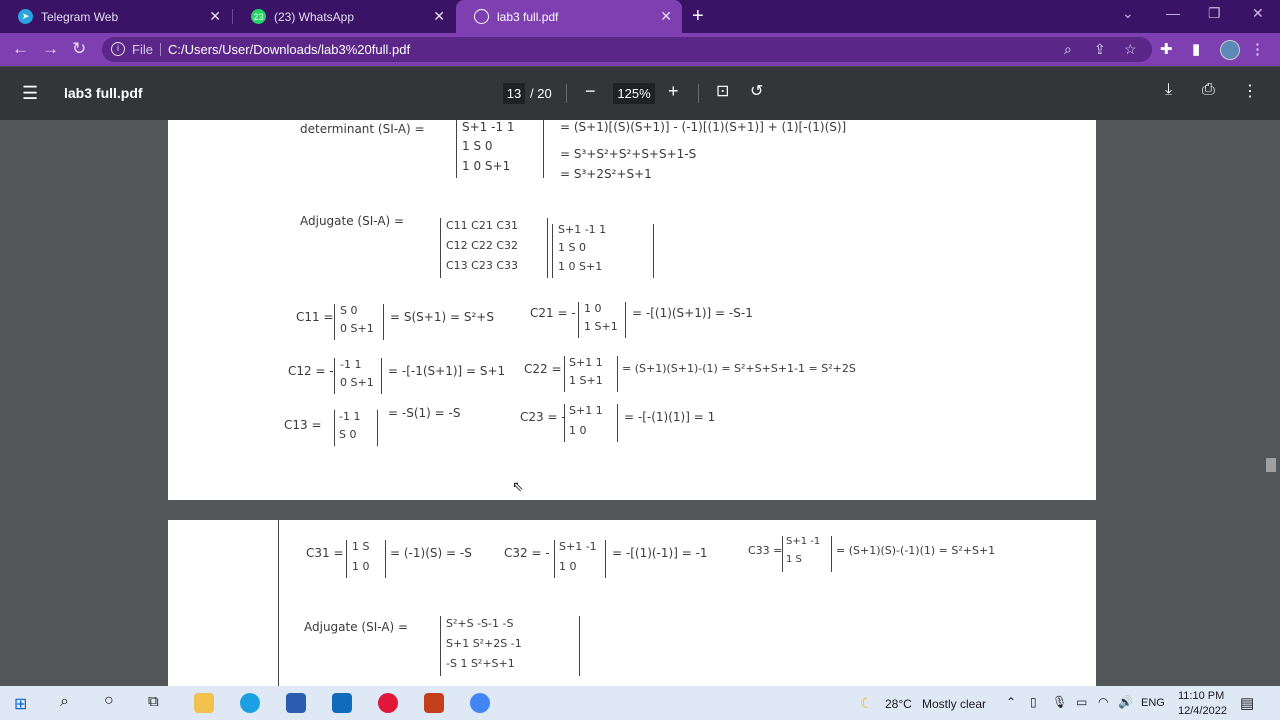 The height and width of the screenshot is (720, 1280). Describe the element at coordinates (1153, 703) in the screenshot. I see `language-indicator: ENG` at that location.